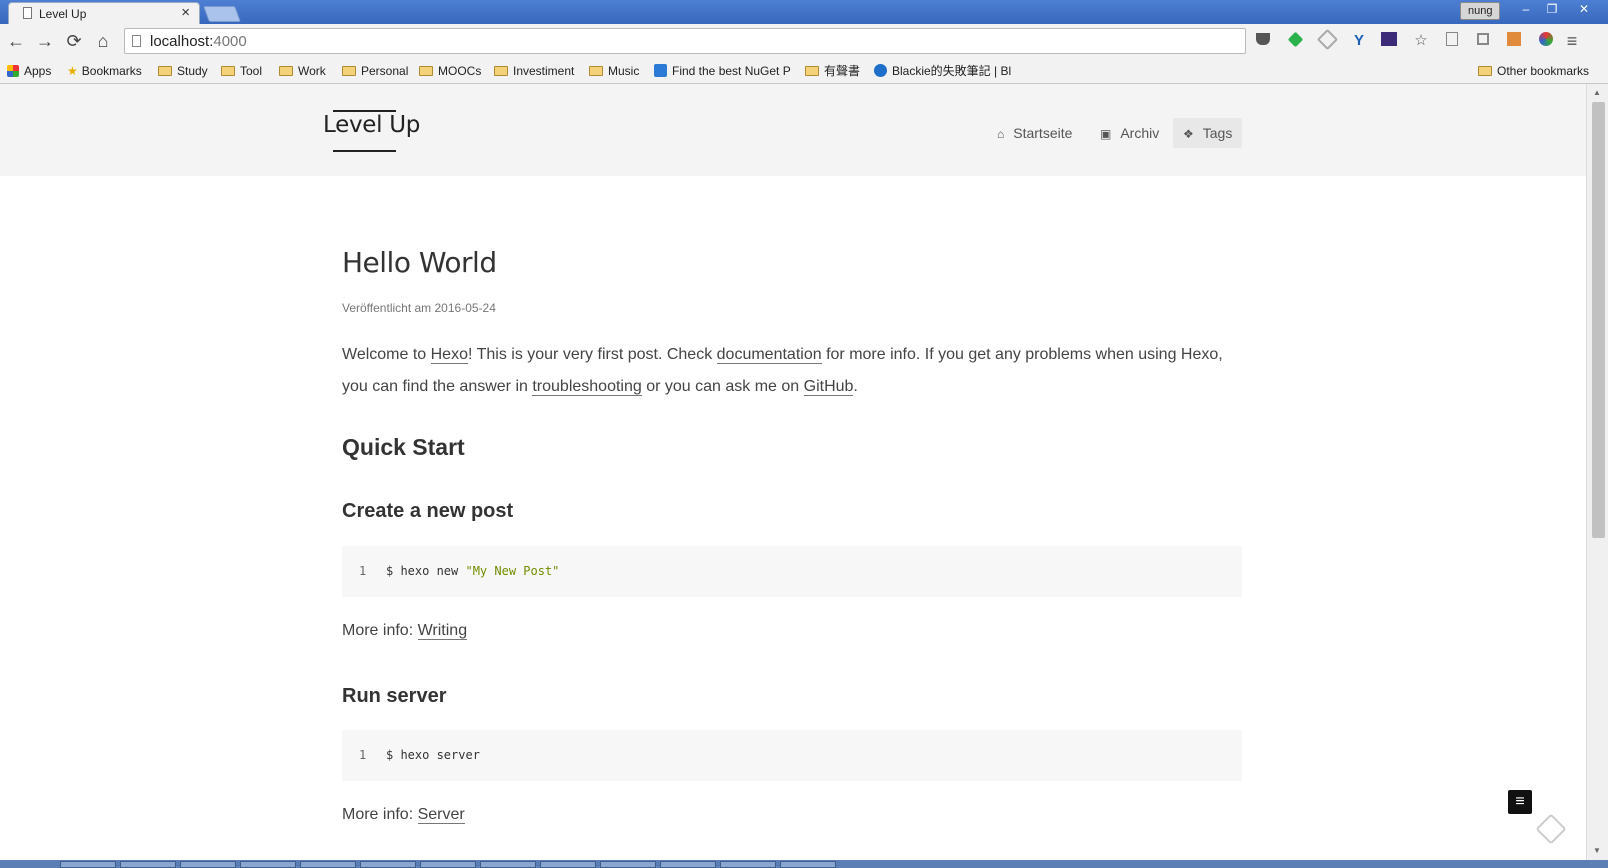 Image resolution: width=1608 pixels, height=868 pixels. I want to click on link-troubleshooting: troubleshooting, so click(587, 387).